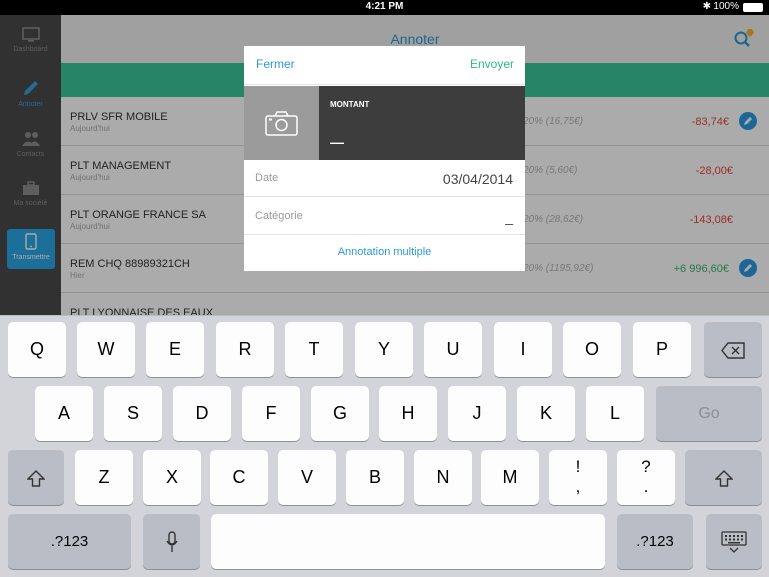  What do you see at coordinates (245, 349) in the screenshot?
I see `key-r: R` at bounding box center [245, 349].